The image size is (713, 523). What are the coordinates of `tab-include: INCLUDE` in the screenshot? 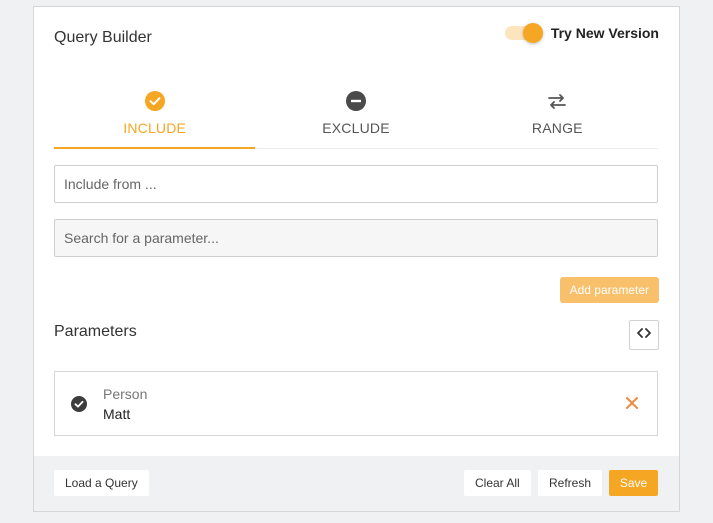 It's located at (155, 119).